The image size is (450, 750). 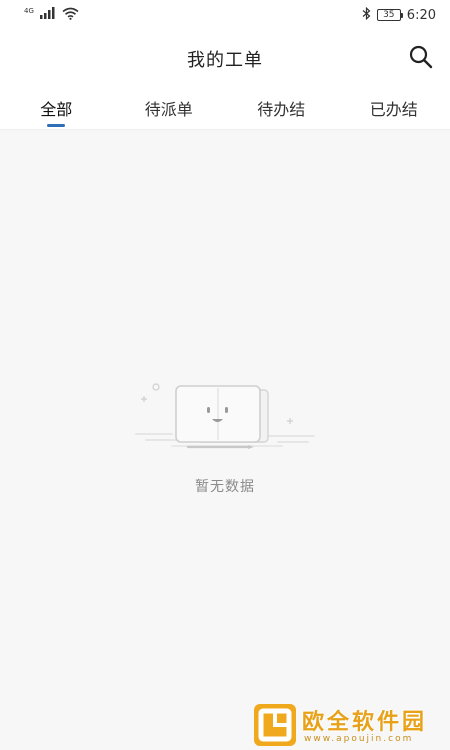 What do you see at coordinates (47, 15) in the screenshot?
I see `signal-icon` at bounding box center [47, 15].